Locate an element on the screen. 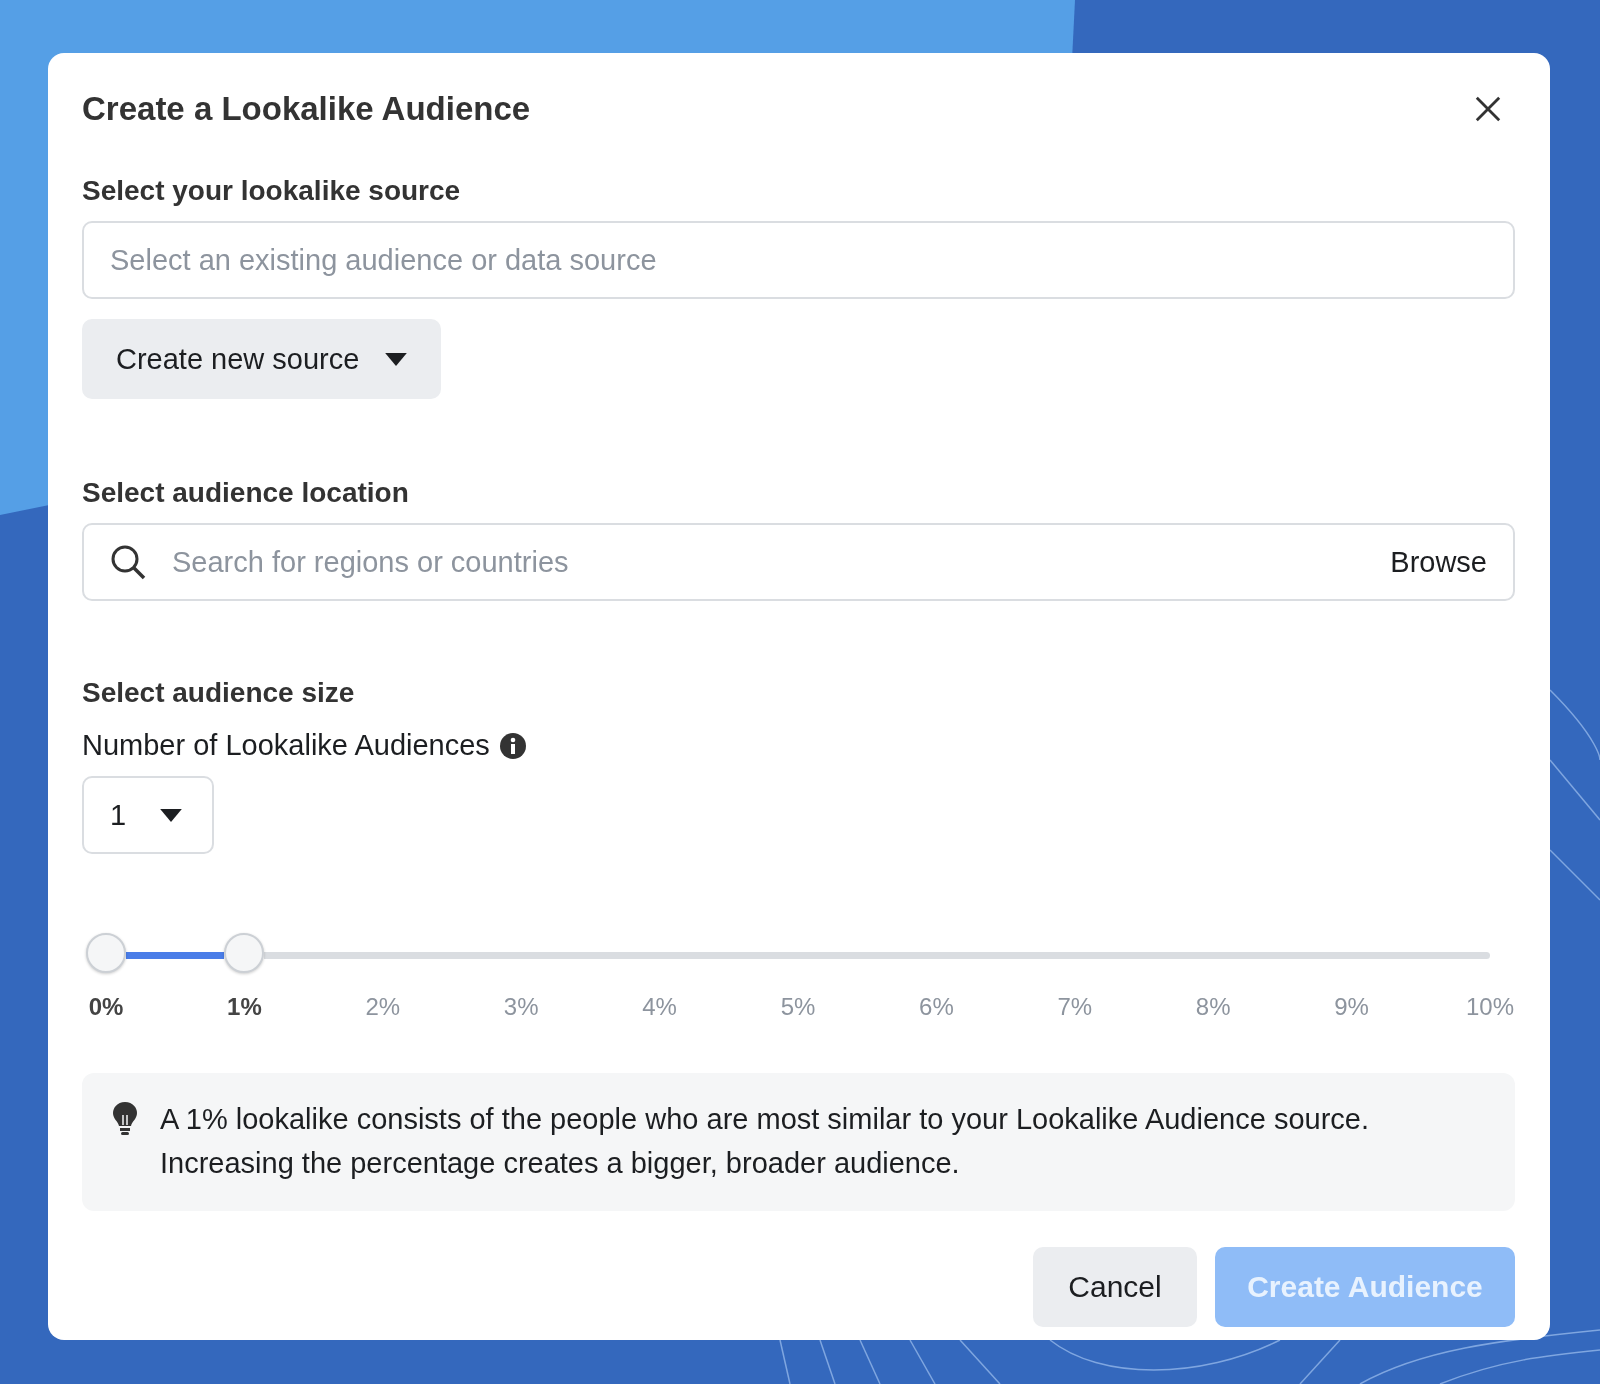 The width and height of the screenshot is (1600, 1384). tick-label: 10% is located at coordinates (1490, 1007).